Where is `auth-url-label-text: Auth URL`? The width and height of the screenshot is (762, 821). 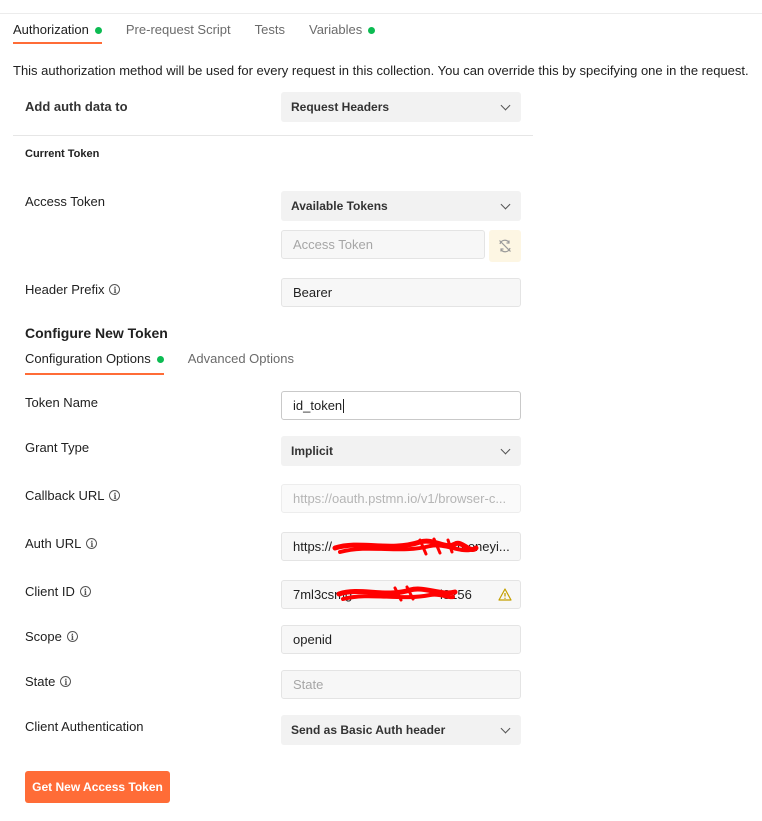
auth-url-label-text: Auth URL is located at coordinates (53, 543).